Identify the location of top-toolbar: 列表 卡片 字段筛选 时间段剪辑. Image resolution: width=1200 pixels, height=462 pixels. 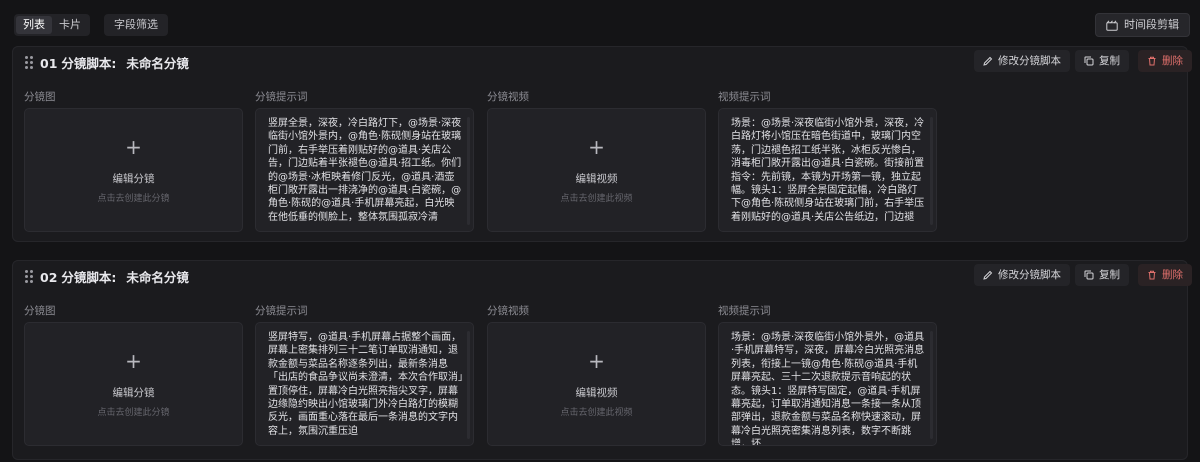
(600, 22).